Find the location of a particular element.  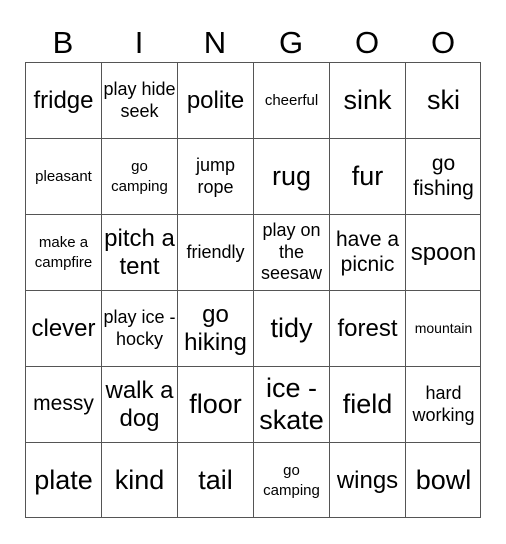

bingo-cell-text: clever is located at coordinates (63, 328).